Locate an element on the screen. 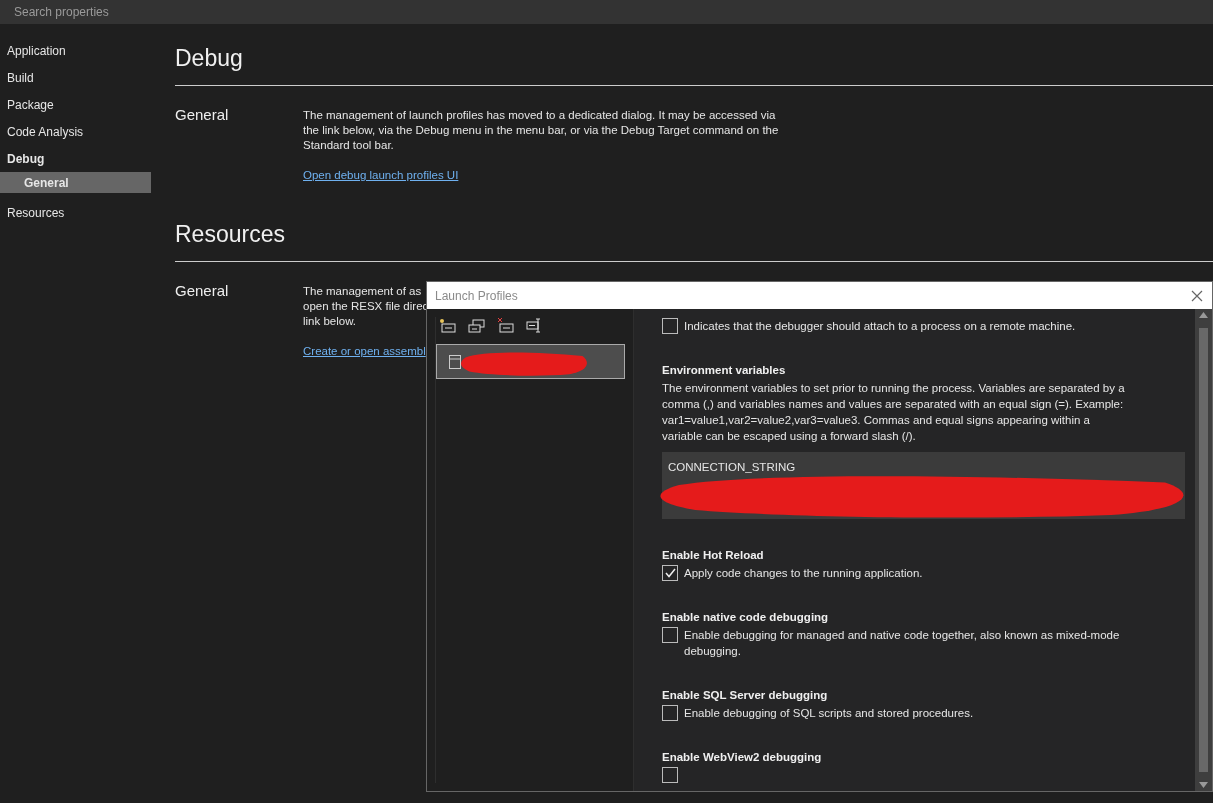 This screenshot has height=803, width=1213. scrollbar is located at coordinates (1203, 550).